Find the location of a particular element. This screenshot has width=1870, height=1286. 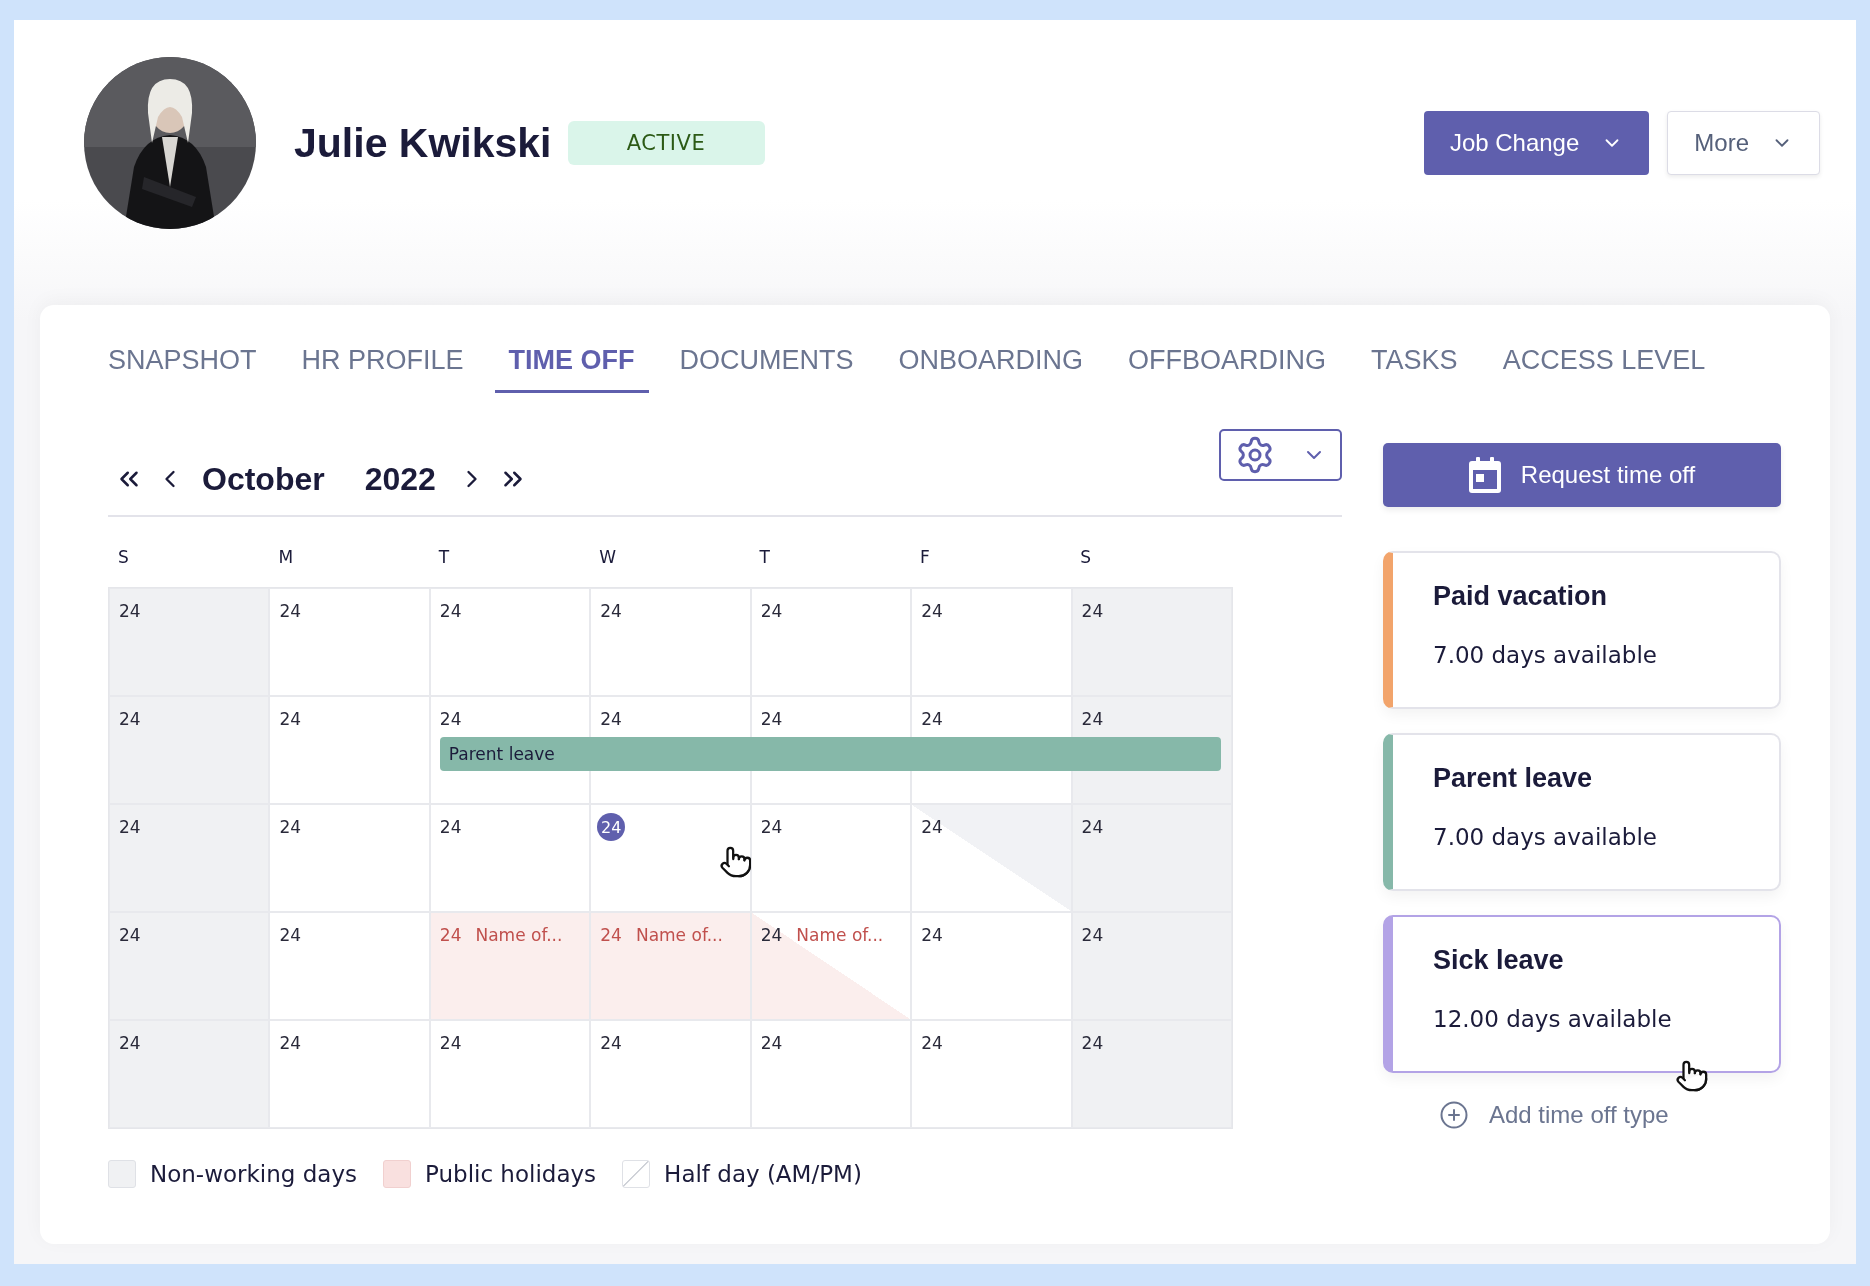

weekday-label: W is located at coordinates (607, 558).